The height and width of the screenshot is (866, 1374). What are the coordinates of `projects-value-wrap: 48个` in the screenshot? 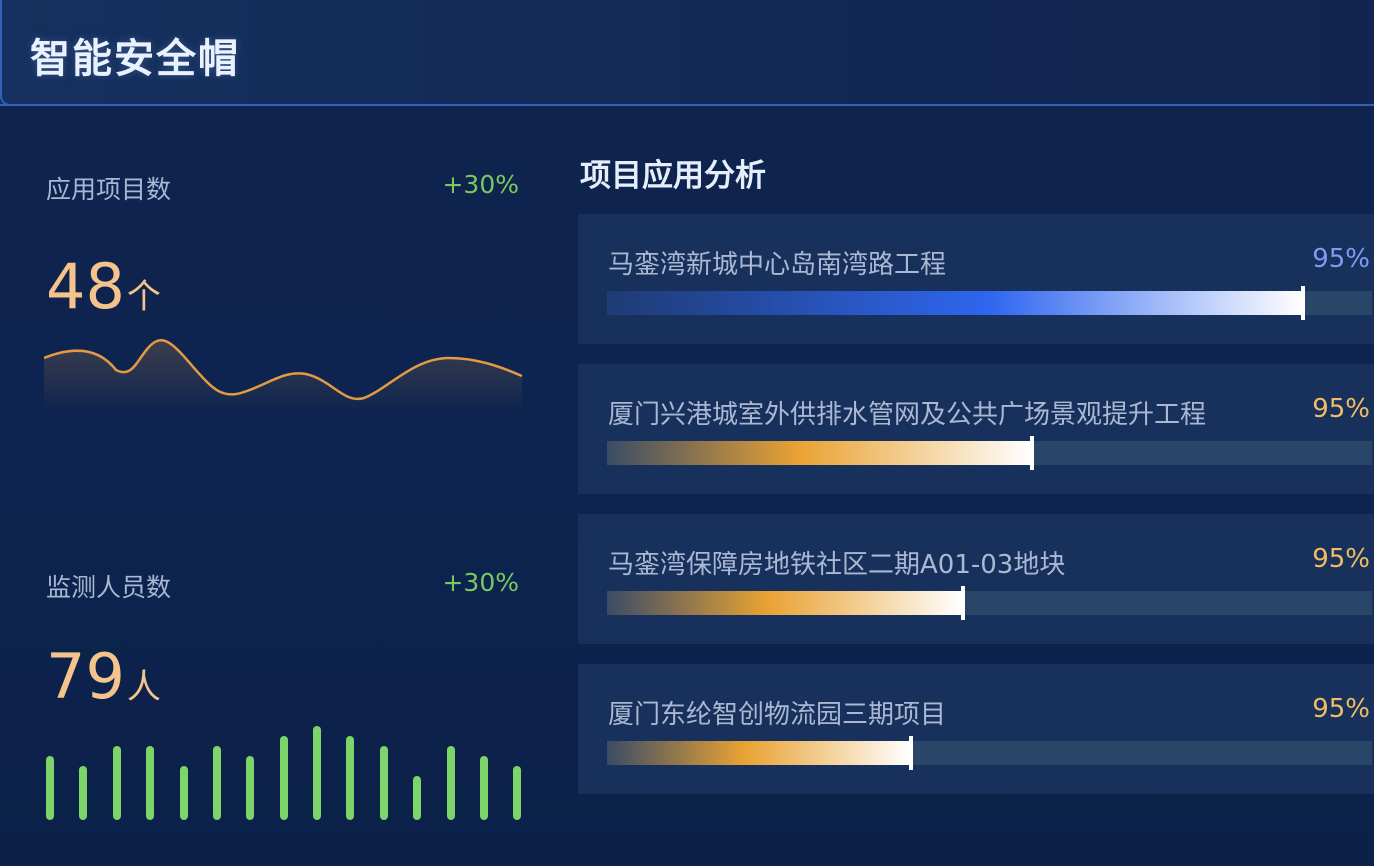 It's located at (103, 286).